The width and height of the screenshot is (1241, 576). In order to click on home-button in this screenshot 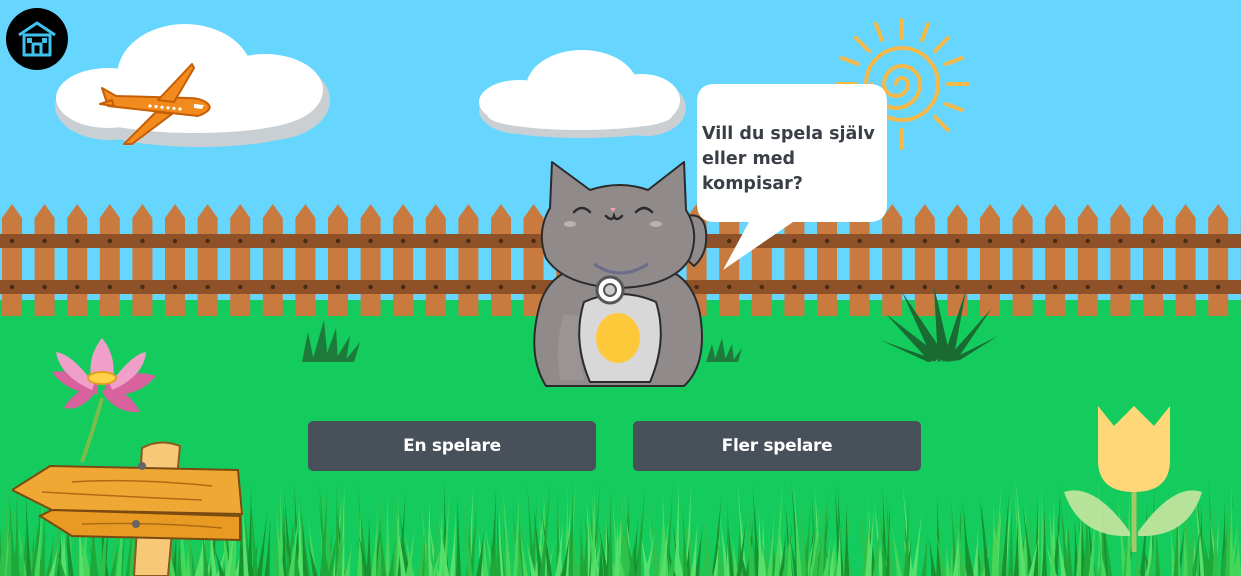, I will do `click(37, 39)`.